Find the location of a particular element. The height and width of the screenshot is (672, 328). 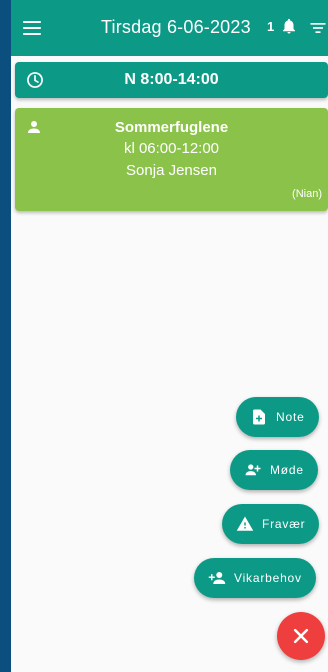

meeting-button: Møde is located at coordinates (274, 470).